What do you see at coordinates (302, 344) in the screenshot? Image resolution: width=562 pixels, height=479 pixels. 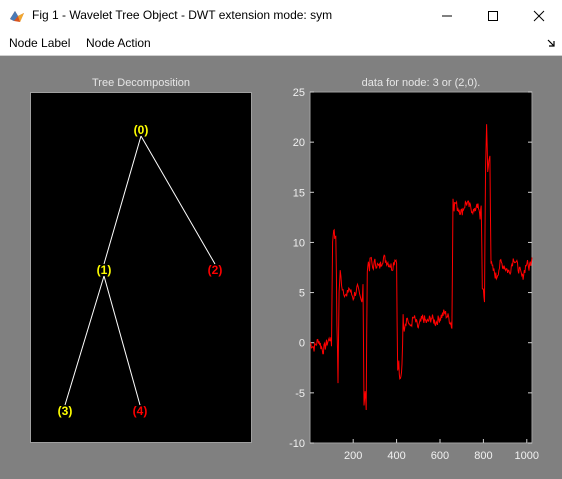 I see `y-tick-label: 0` at bounding box center [302, 344].